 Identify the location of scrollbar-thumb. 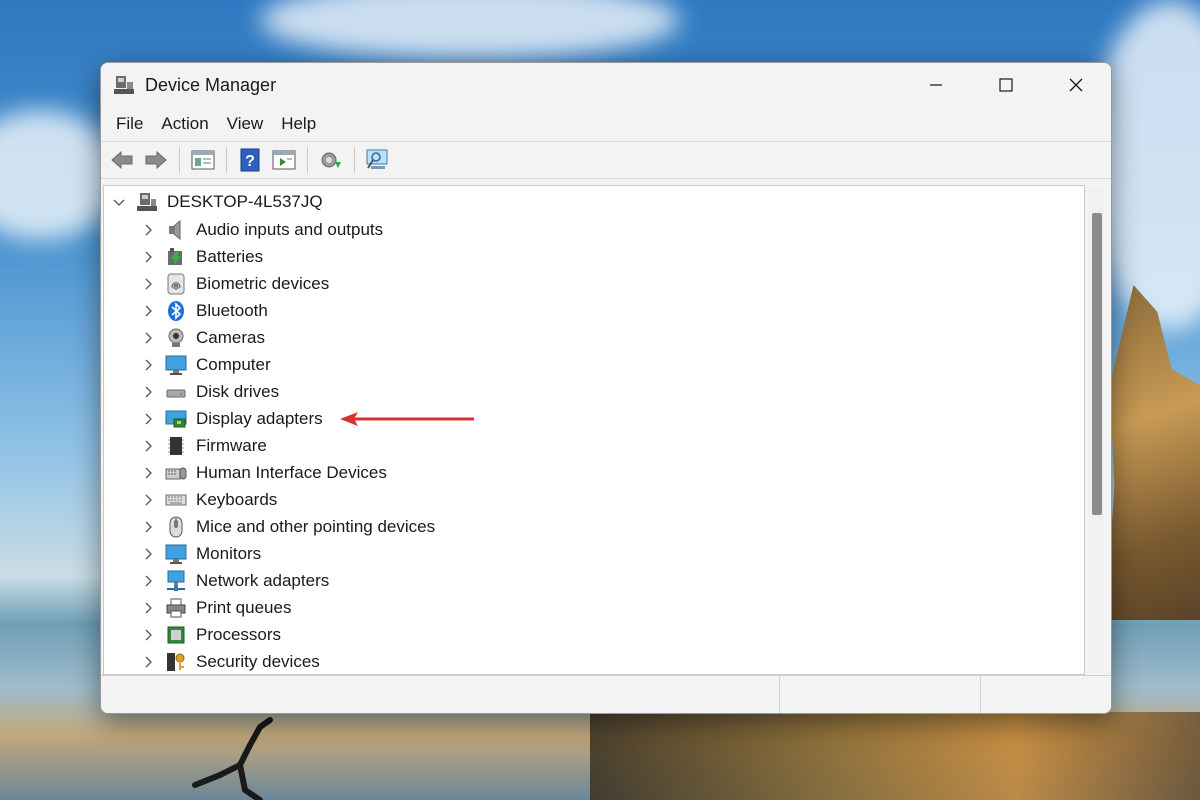
(1097, 364).